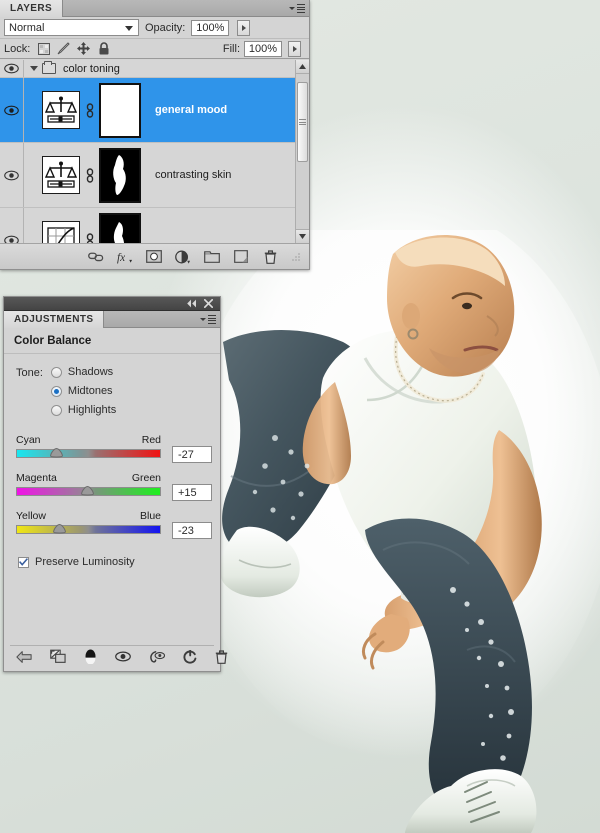 The height and width of the screenshot is (833, 600). I want to click on layer-group-name: color toning, so click(91, 68).